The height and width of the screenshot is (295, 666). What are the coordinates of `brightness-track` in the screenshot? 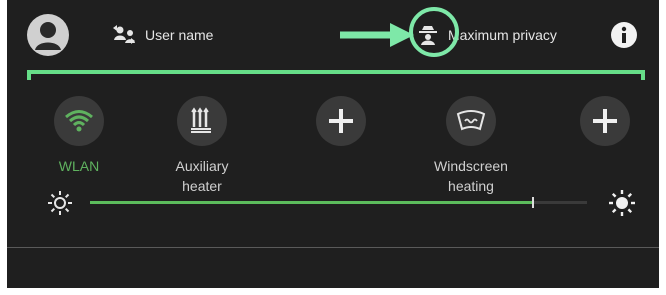 It's located at (338, 202).